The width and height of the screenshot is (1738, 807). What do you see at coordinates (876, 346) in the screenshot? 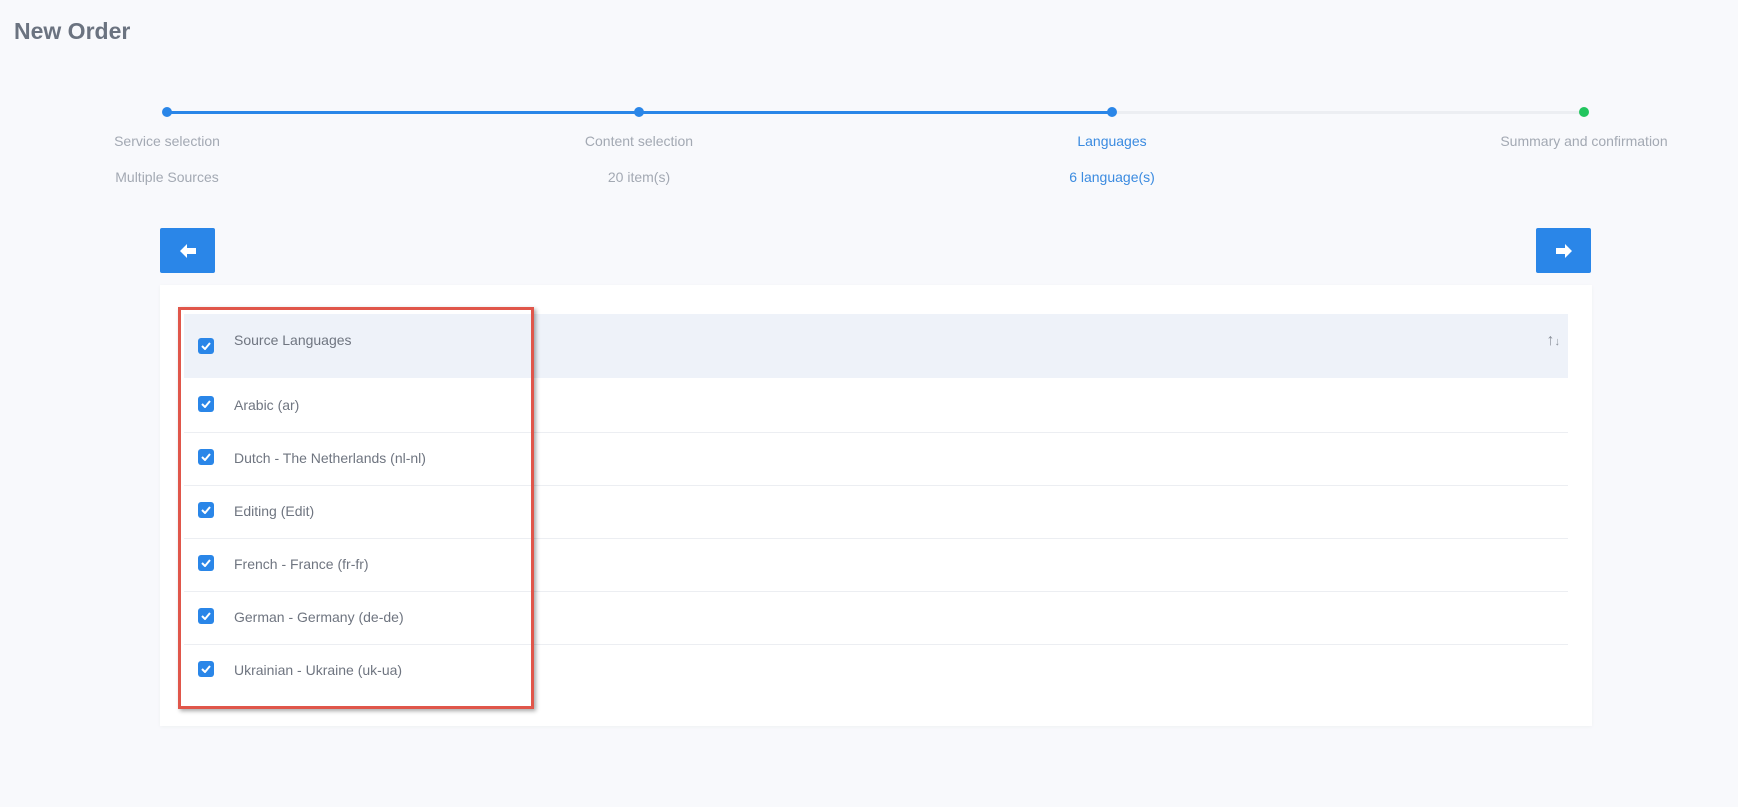
I see `table-header: Source Languages ↑↓` at bounding box center [876, 346].